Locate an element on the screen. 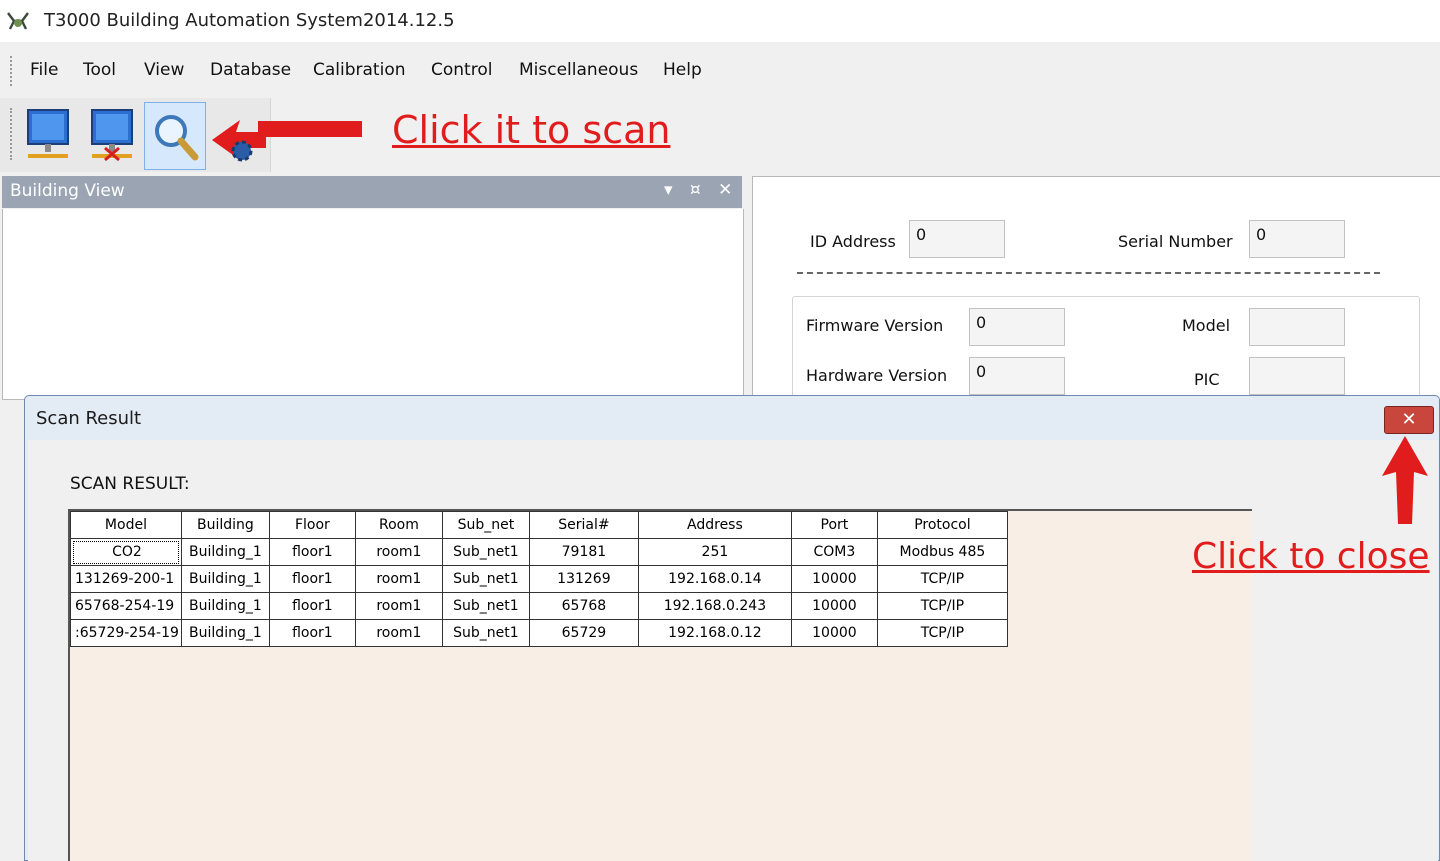  scan-button is located at coordinates (175, 136).